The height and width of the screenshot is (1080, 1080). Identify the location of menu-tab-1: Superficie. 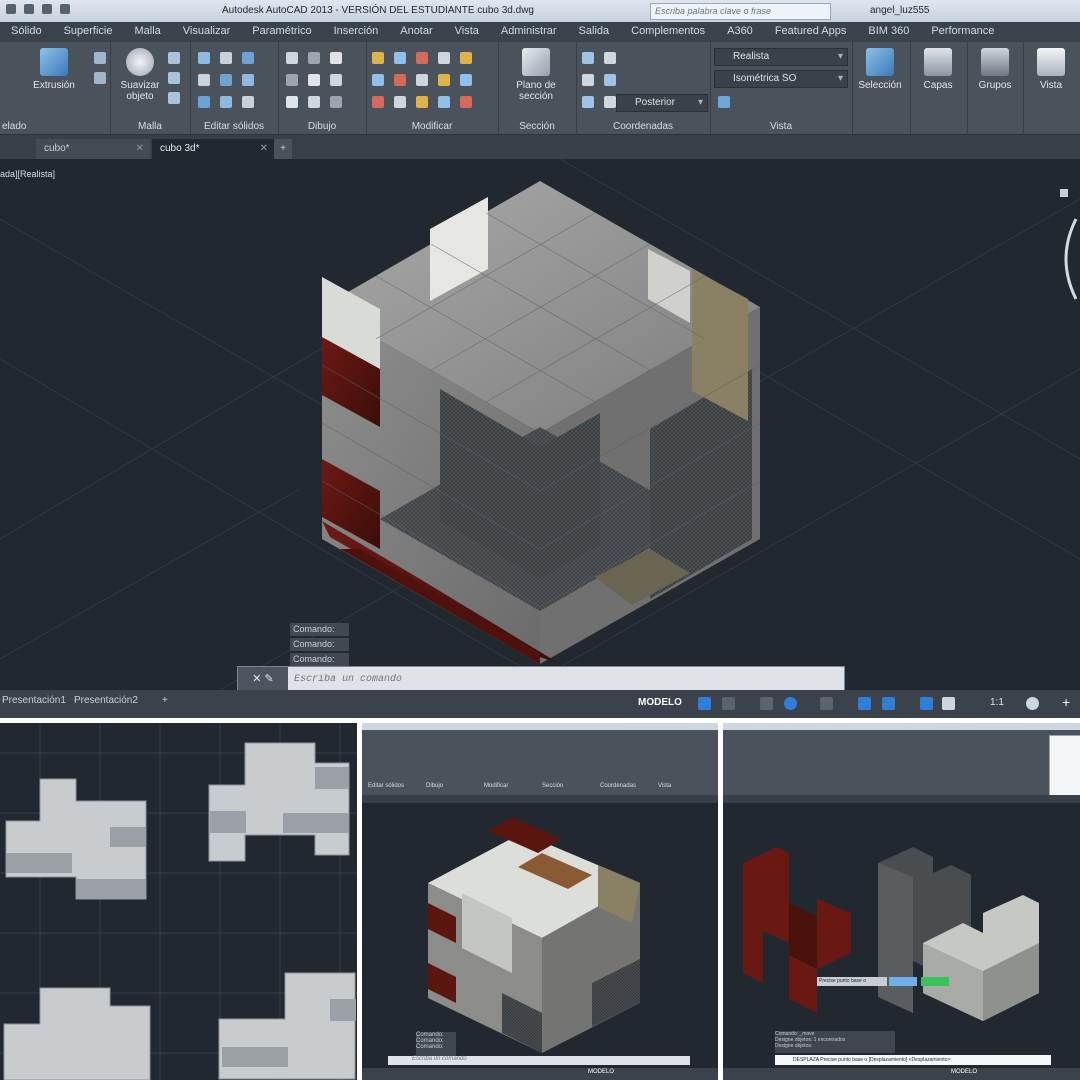
(88, 32).